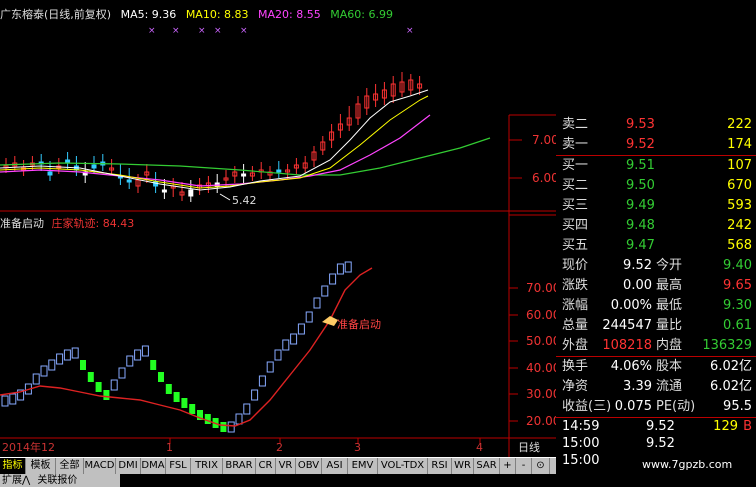  Describe the element at coordinates (13, 466) in the screenshot. I see `tab-1: 指标` at that location.